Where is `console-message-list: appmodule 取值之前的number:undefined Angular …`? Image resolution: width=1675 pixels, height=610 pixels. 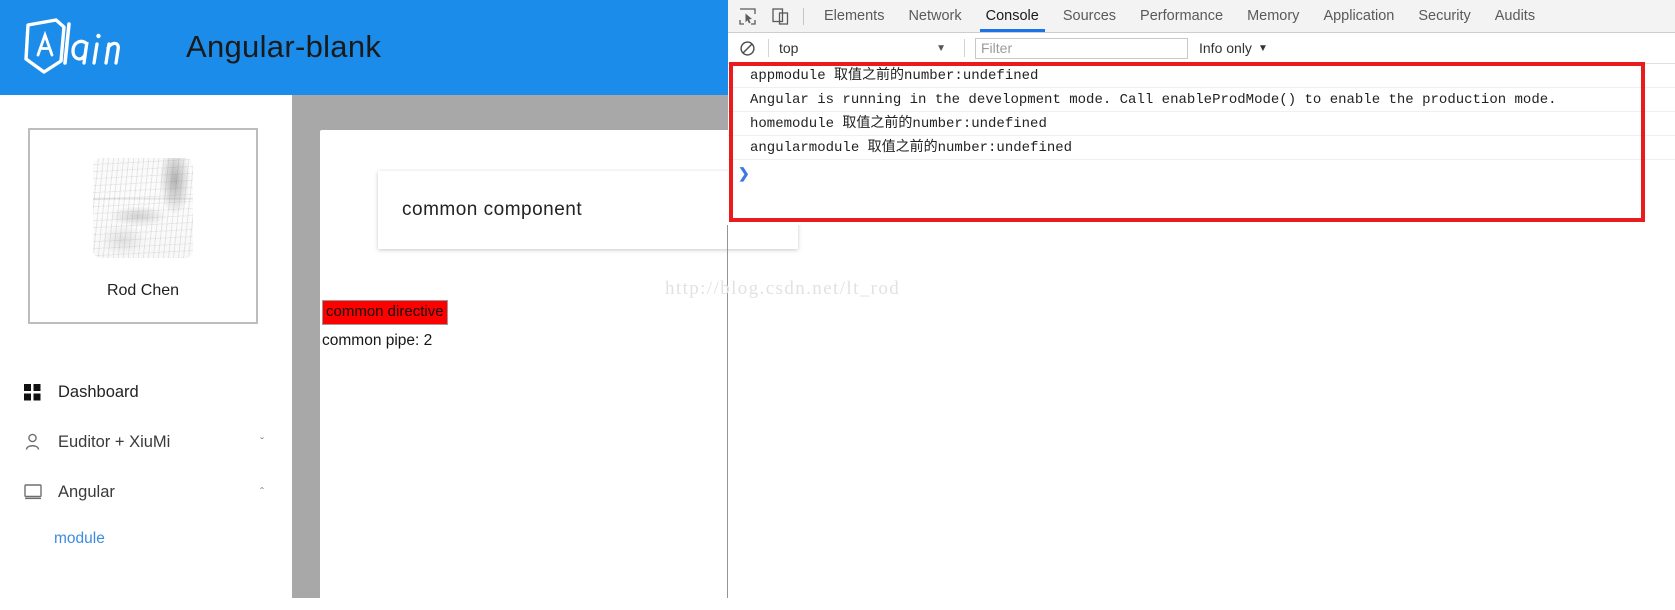 console-message-list: appmodule 取值之前的number:undefined Angular … is located at coordinates (1201, 144).